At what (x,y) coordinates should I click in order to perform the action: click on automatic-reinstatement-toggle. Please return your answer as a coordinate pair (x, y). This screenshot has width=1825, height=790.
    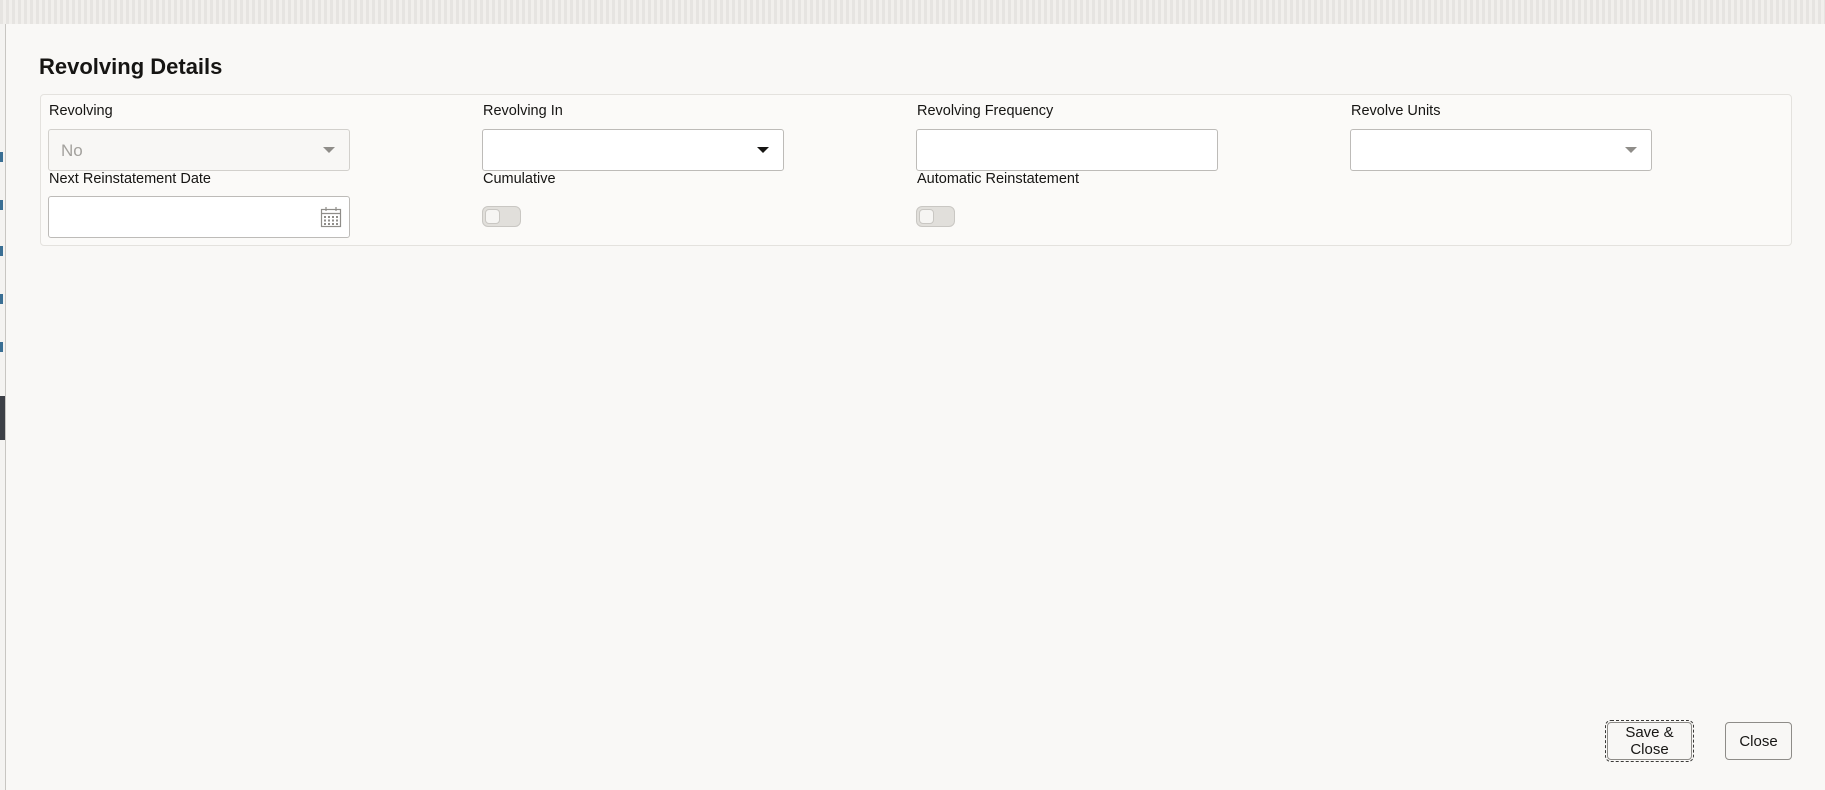
    Looking at the image, I should click on (935, 216).